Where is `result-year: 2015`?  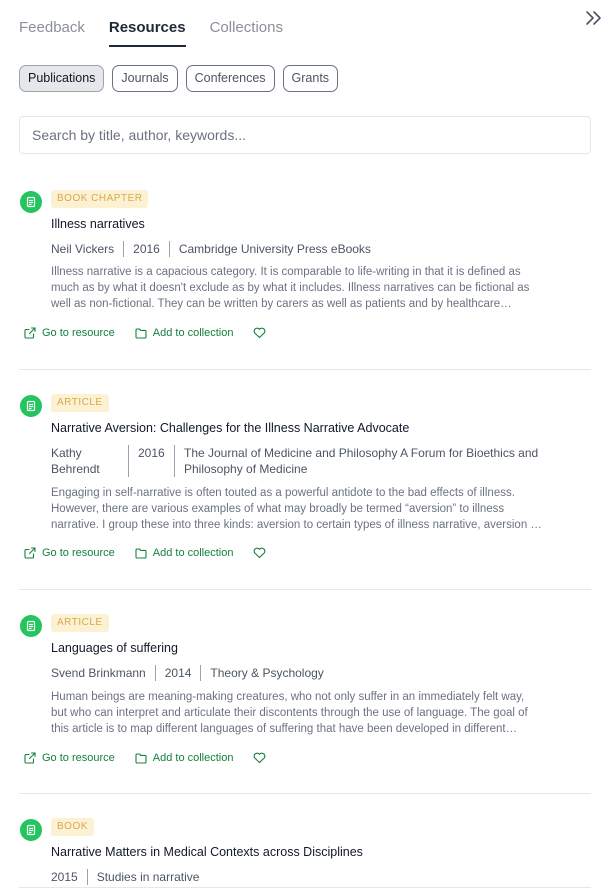
result-year: 2015 is located at coordinates (64, 877).